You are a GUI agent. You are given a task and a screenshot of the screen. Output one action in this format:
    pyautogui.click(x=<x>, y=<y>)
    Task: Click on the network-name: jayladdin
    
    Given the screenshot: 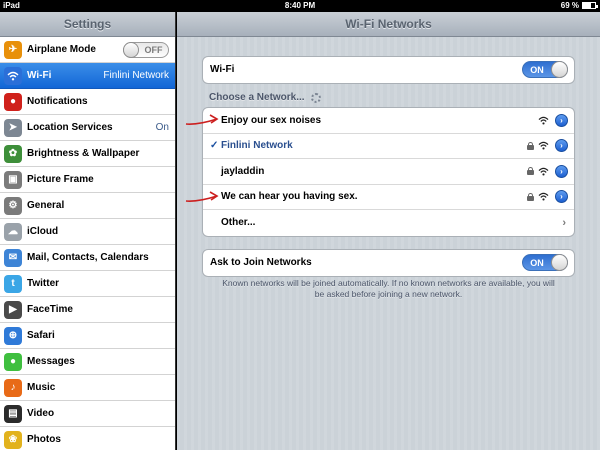 What is the action you would take?
    pyautogui.click(x=243, y=171)
    